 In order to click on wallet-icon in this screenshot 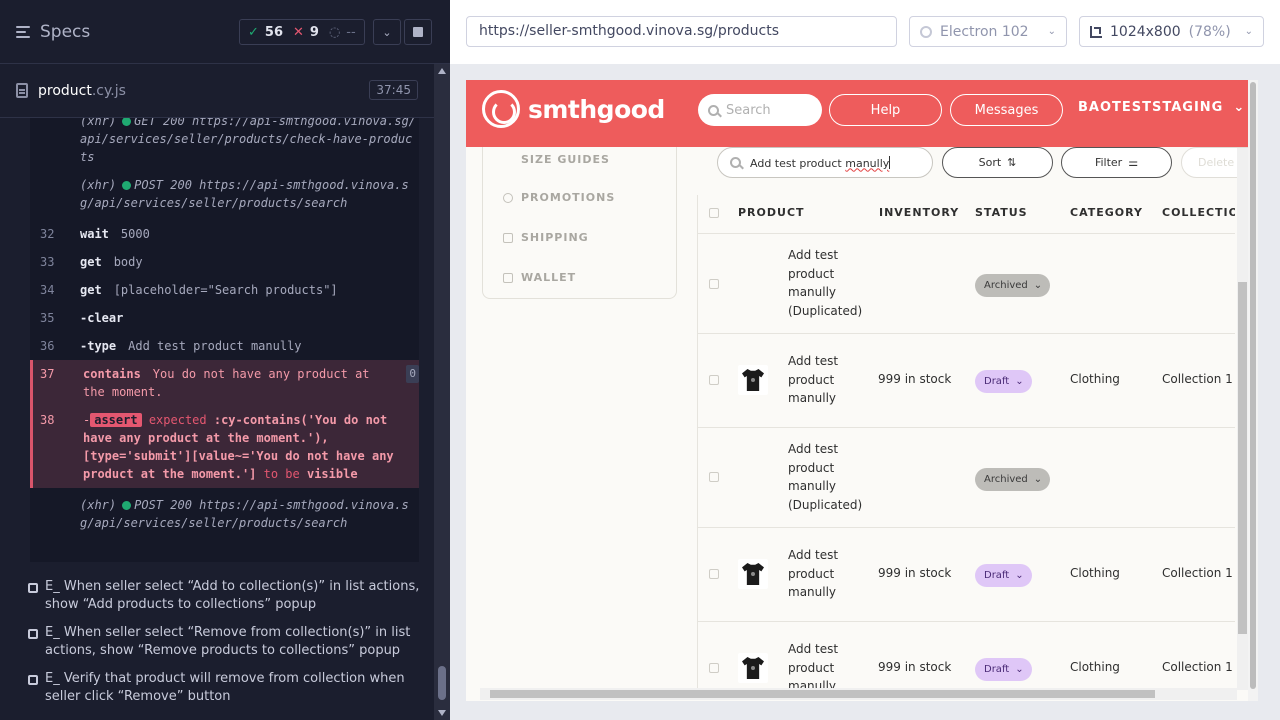, I will do `click(508, 277)`.